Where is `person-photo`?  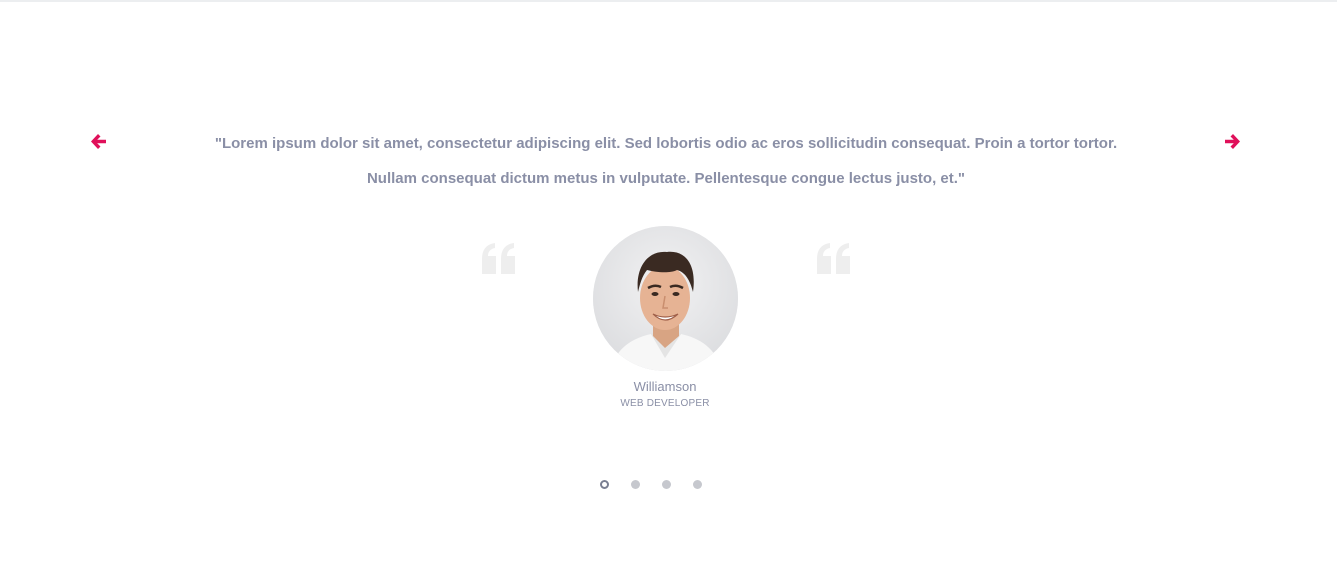 person-photo is located at coordinates (665, 298).